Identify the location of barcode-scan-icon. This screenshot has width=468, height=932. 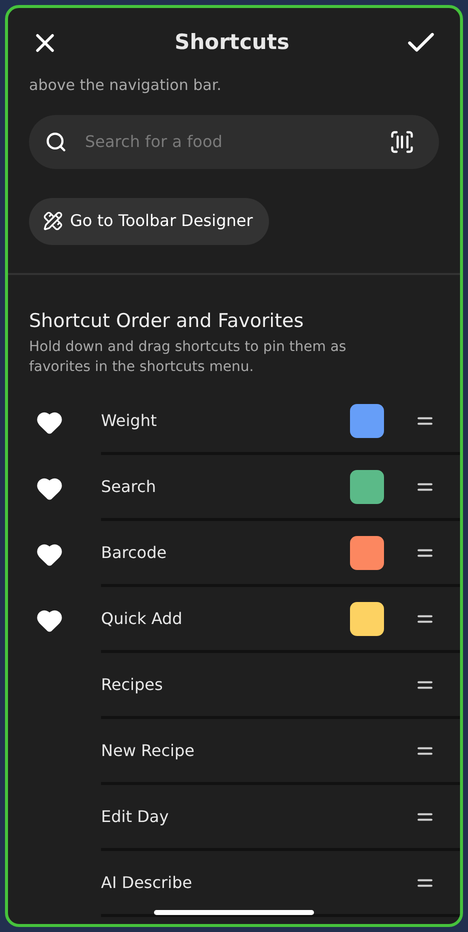
(402, 141).